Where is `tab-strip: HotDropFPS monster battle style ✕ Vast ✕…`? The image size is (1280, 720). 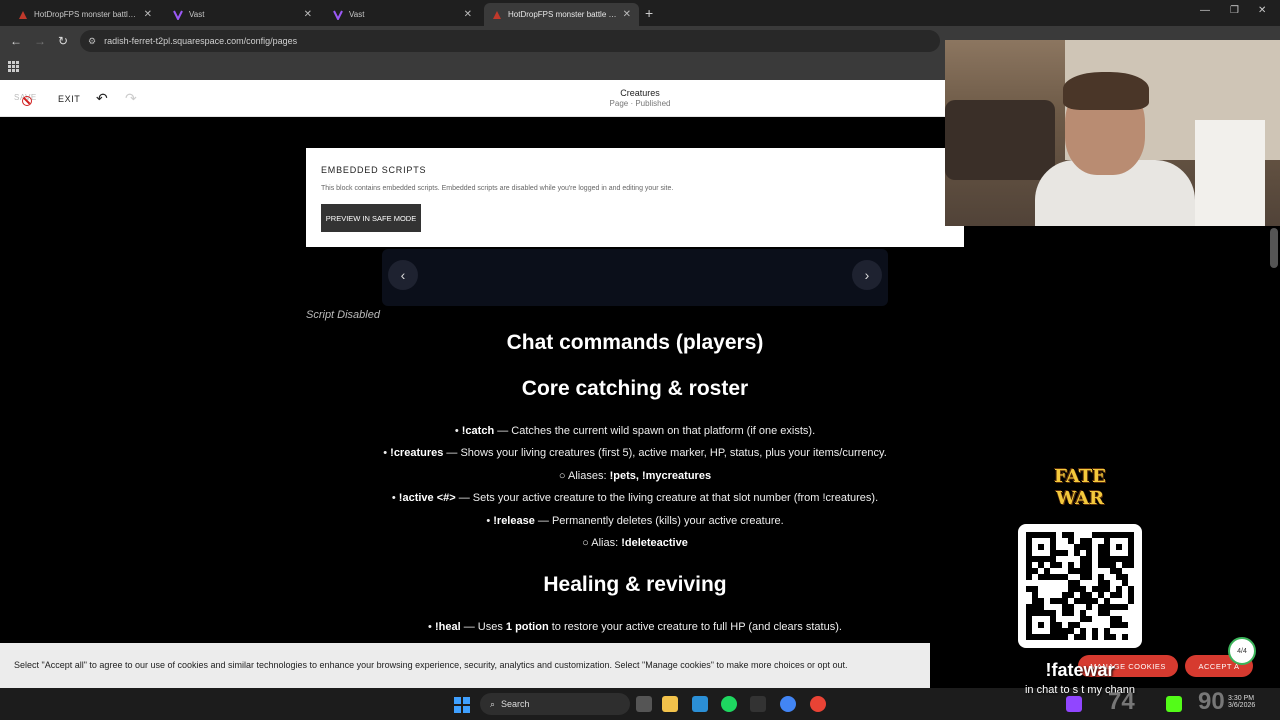
tab-strip: HotDropFPS monster battle style ✕ Vast ✕… is located at coordinates (640, 13).